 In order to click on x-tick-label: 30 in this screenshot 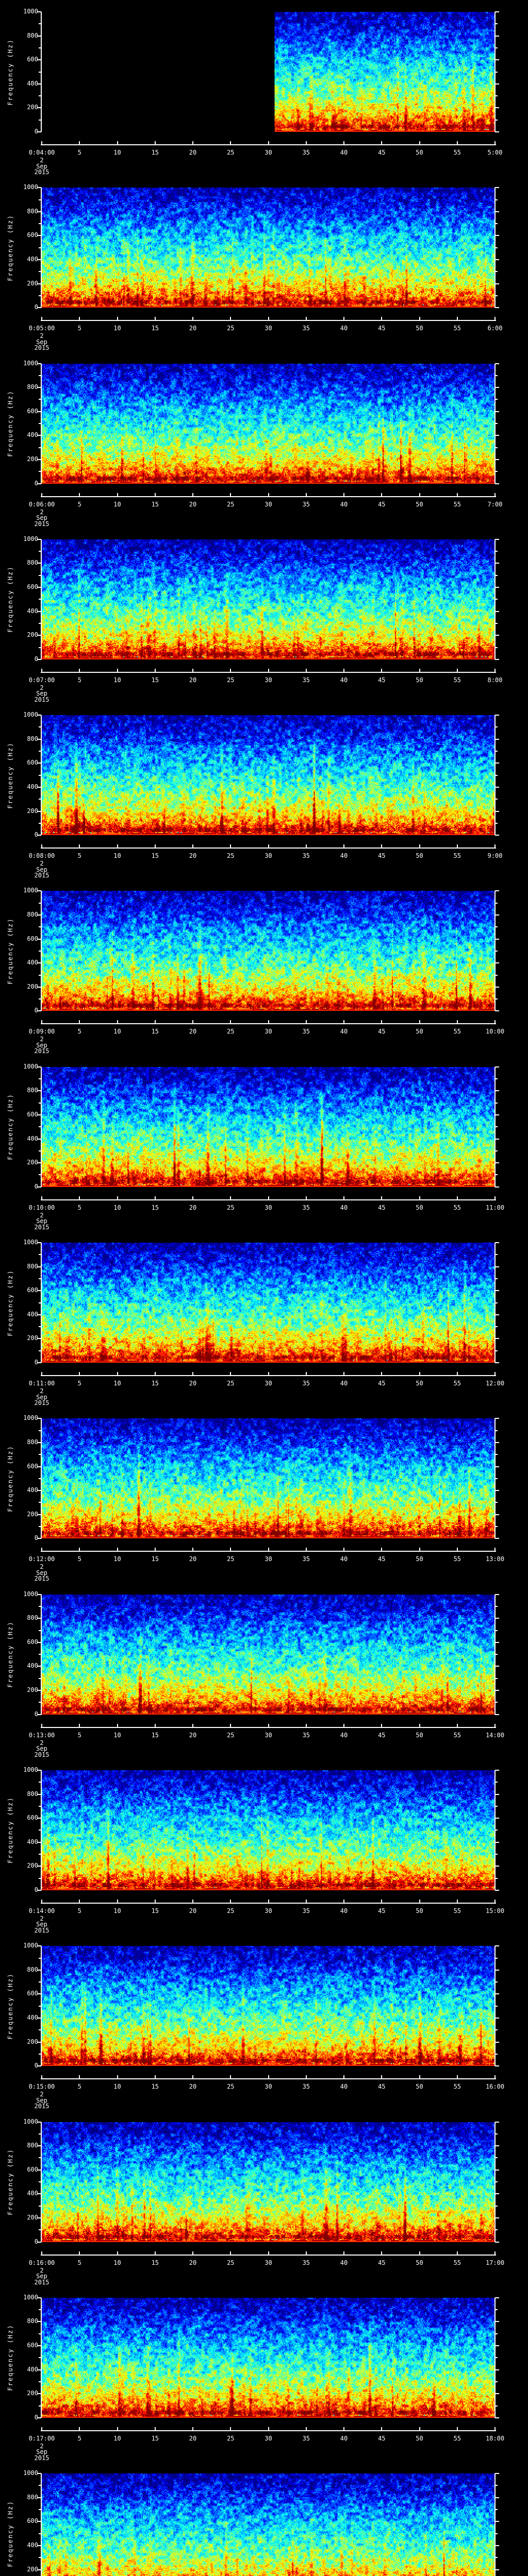, I will do `click(268, 152)`.